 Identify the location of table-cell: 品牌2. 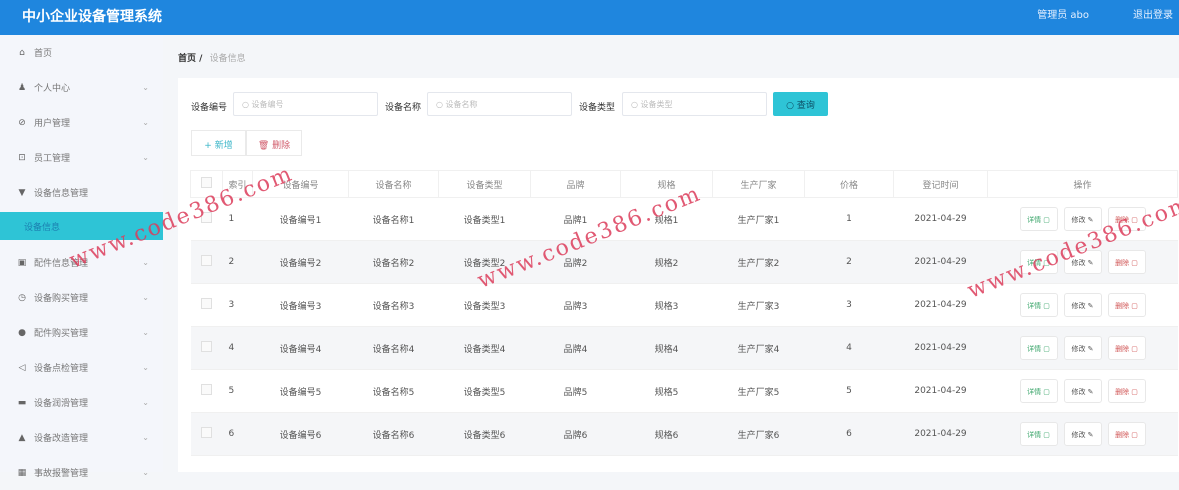
(575, 262).